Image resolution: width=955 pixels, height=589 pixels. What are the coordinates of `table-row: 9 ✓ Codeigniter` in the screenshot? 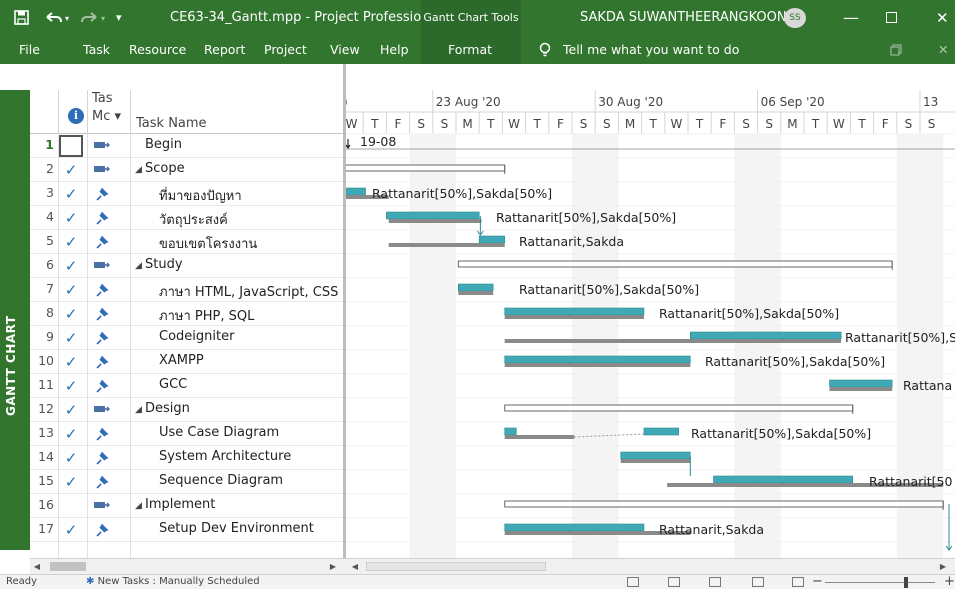 It's located at (186, 338).